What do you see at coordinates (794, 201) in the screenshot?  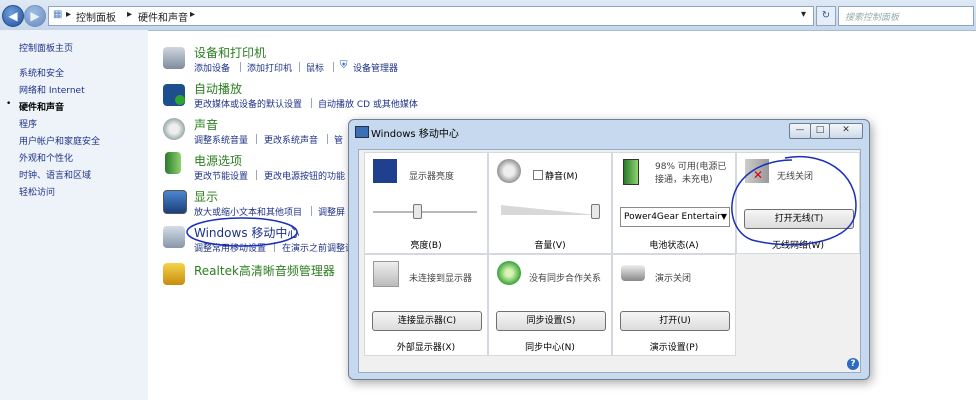 I see `annotation-circle-wireless` at bounding box center [794, 201].